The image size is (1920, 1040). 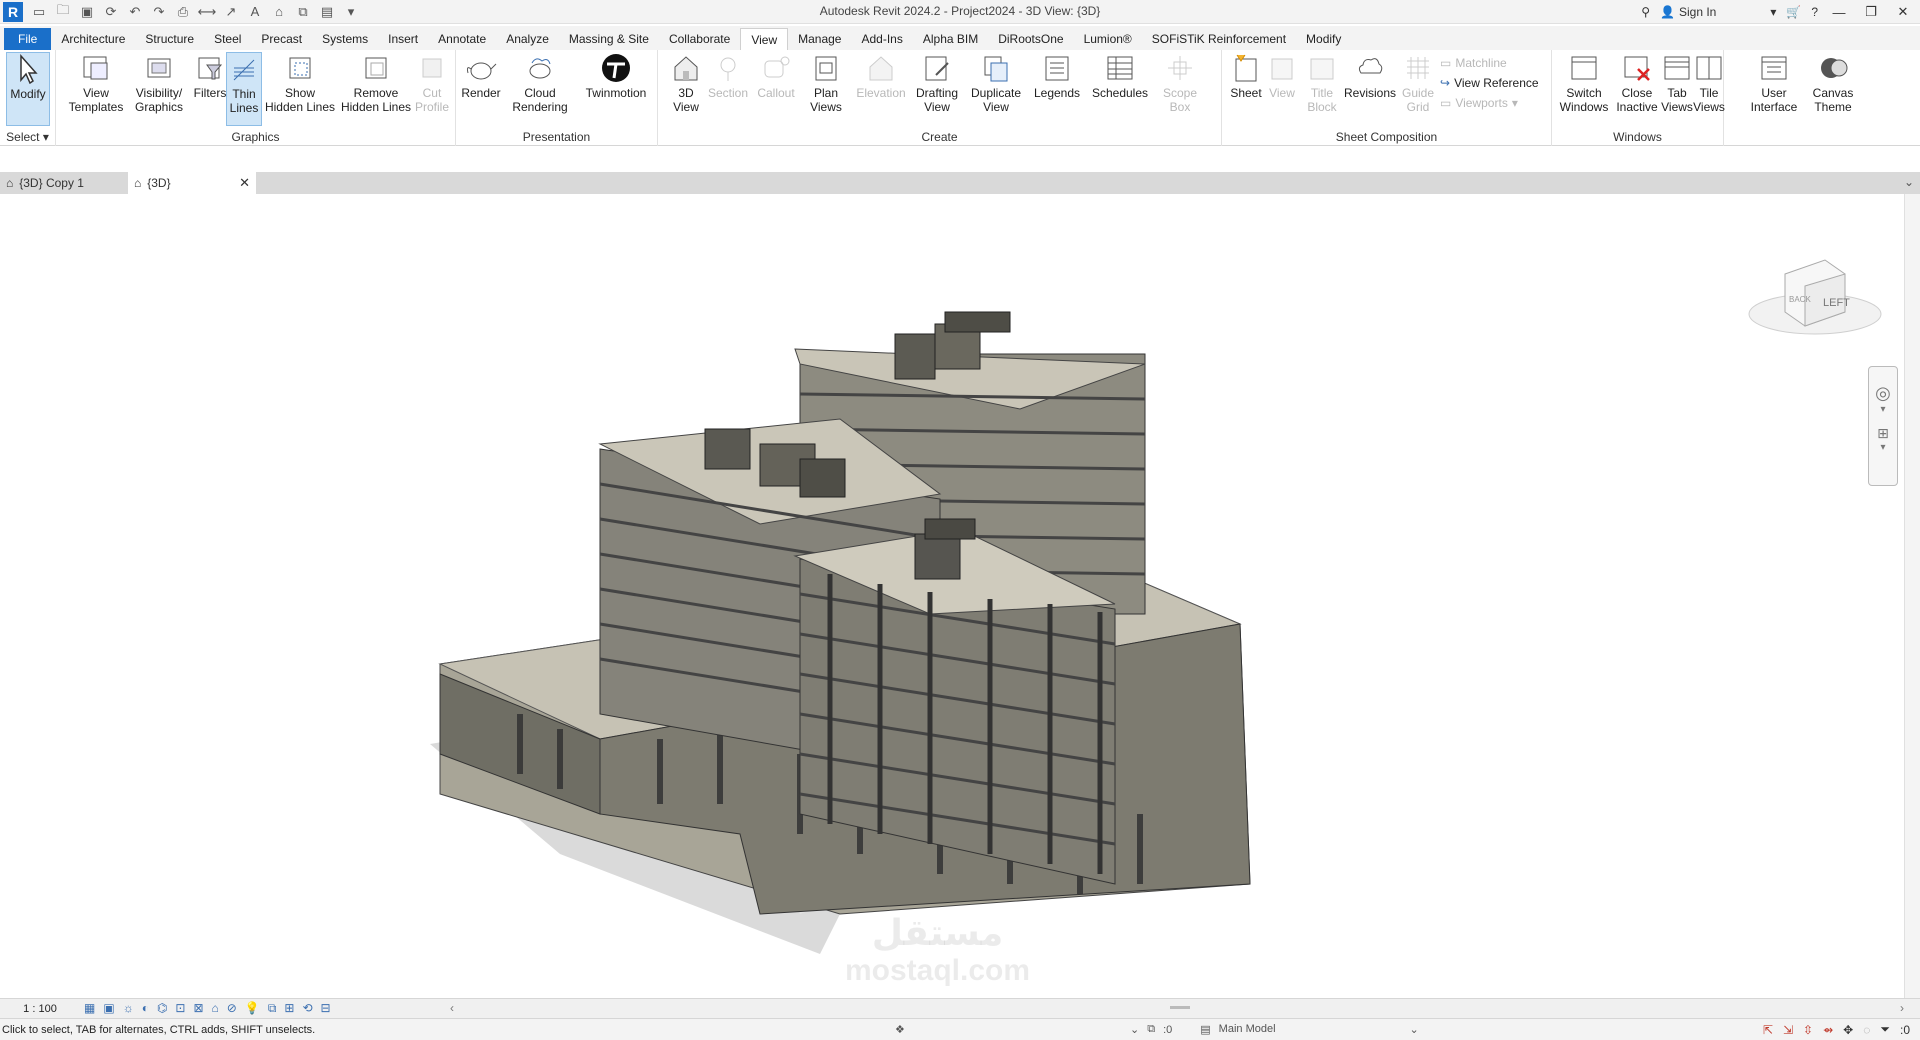 What do you see at coordinates (881, 39) in the screenshot?
I see `tab-add-ins: Add-Ins` at bounding box center [881, 39].